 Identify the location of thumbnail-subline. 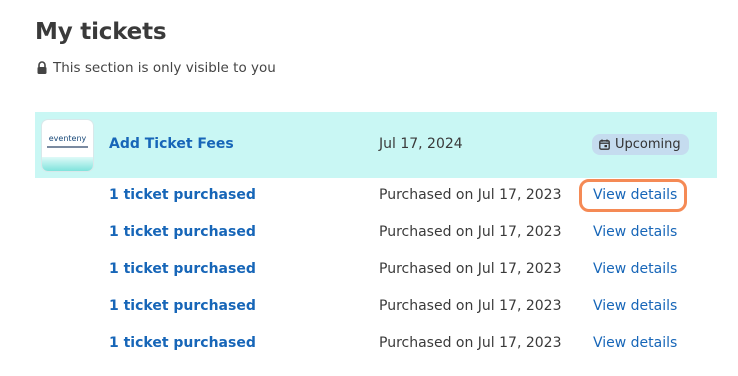
(67, 147).